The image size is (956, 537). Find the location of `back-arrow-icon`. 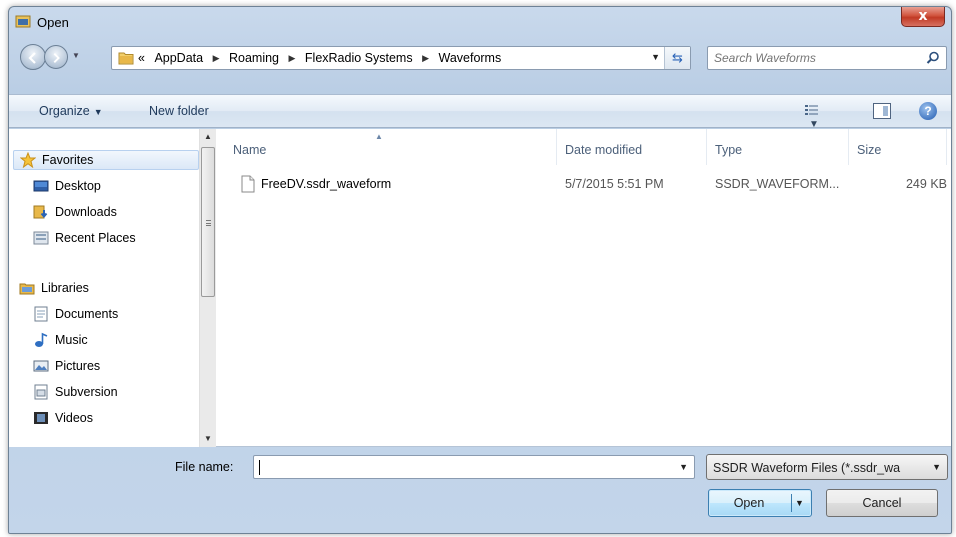

back-arrow-icon is located at coordinates (32, 58).